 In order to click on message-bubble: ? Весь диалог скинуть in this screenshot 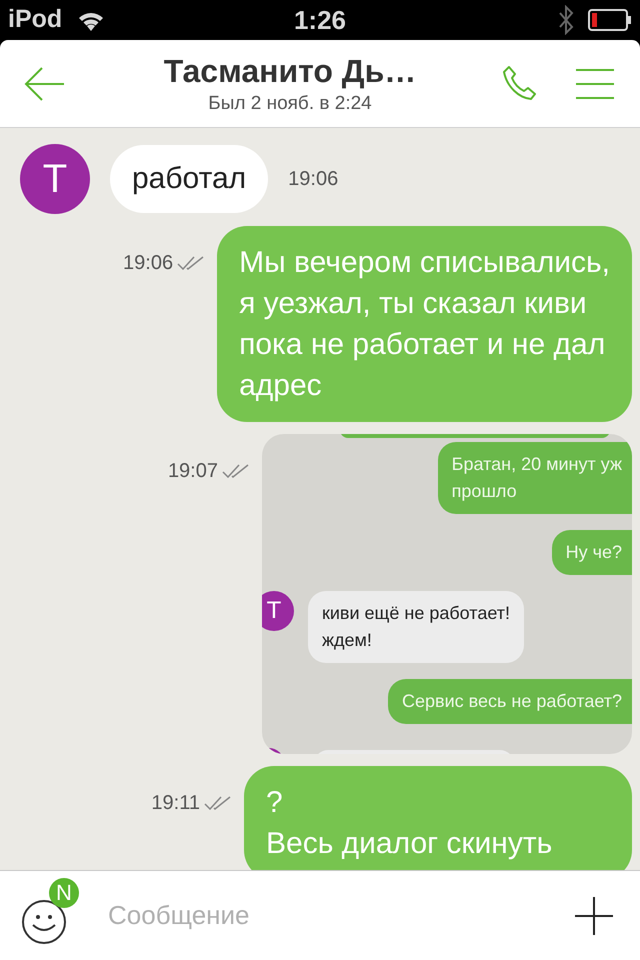, I will do `click(438, 818)`.